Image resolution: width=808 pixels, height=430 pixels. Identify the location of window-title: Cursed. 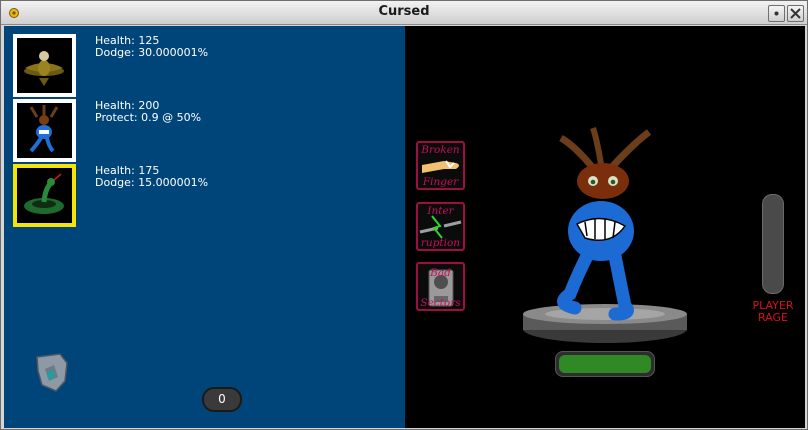
(404, 11).